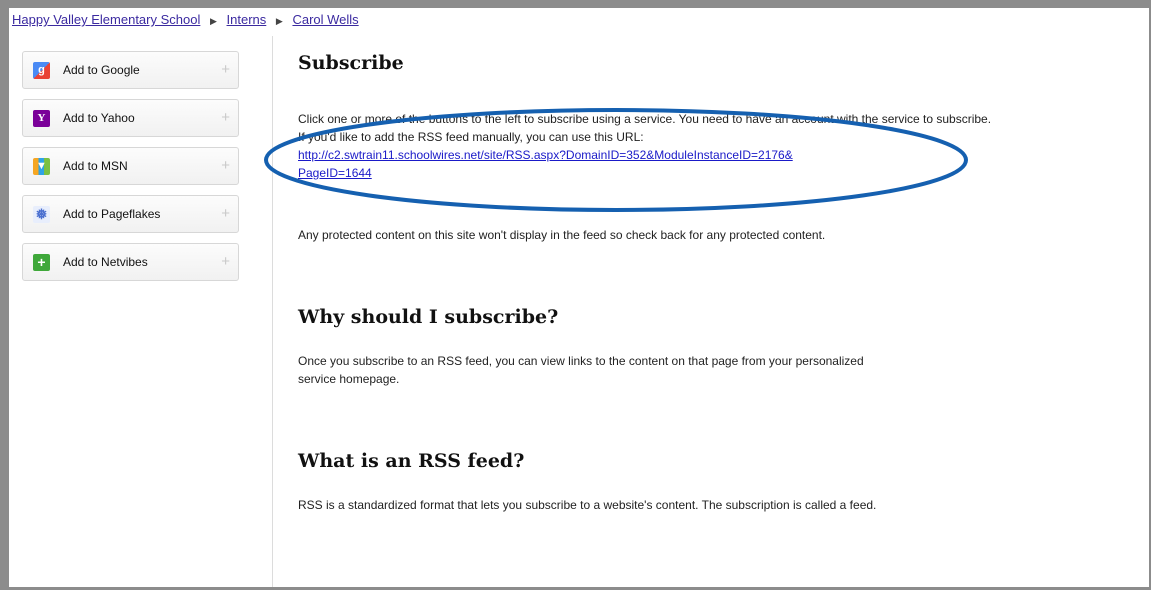 This screenshot has height=590, width=1151. I want to click on add-to-pageflakes-label: Add to Pageflakes, so click(112, 214).